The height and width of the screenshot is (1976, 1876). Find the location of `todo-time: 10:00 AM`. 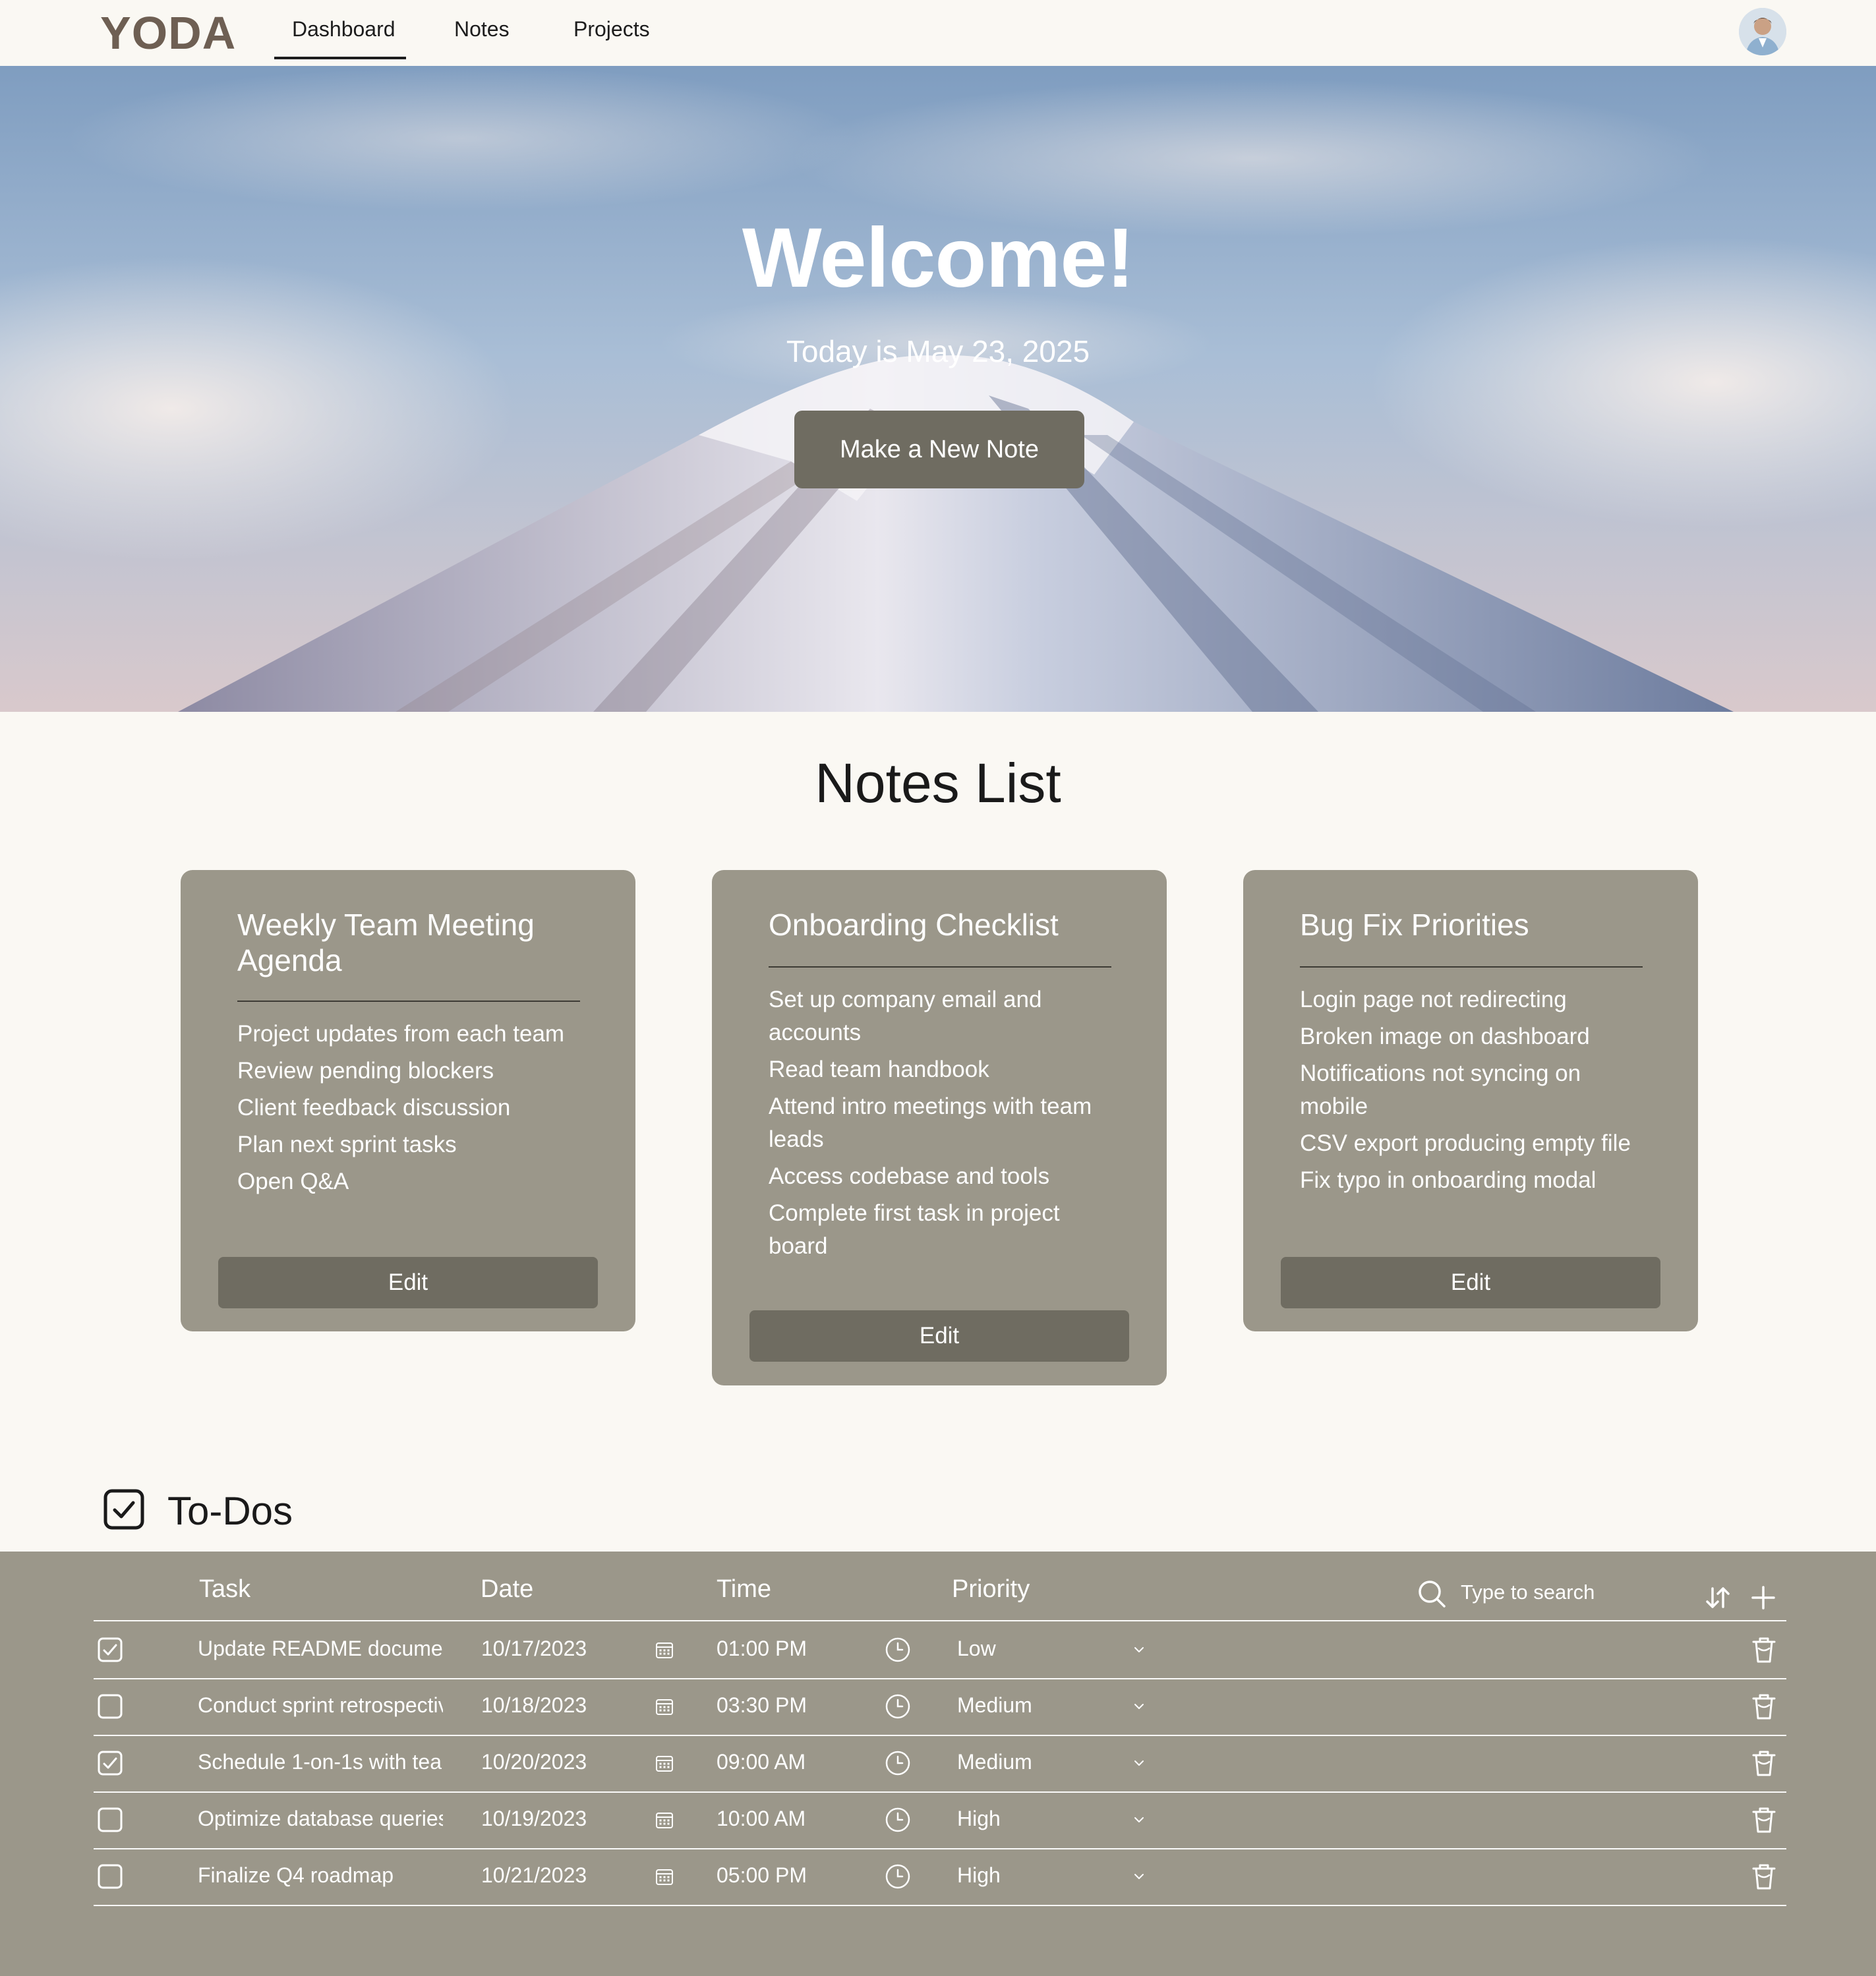

todo-time: 10:00 AM is located at coordinates (782, 1819).